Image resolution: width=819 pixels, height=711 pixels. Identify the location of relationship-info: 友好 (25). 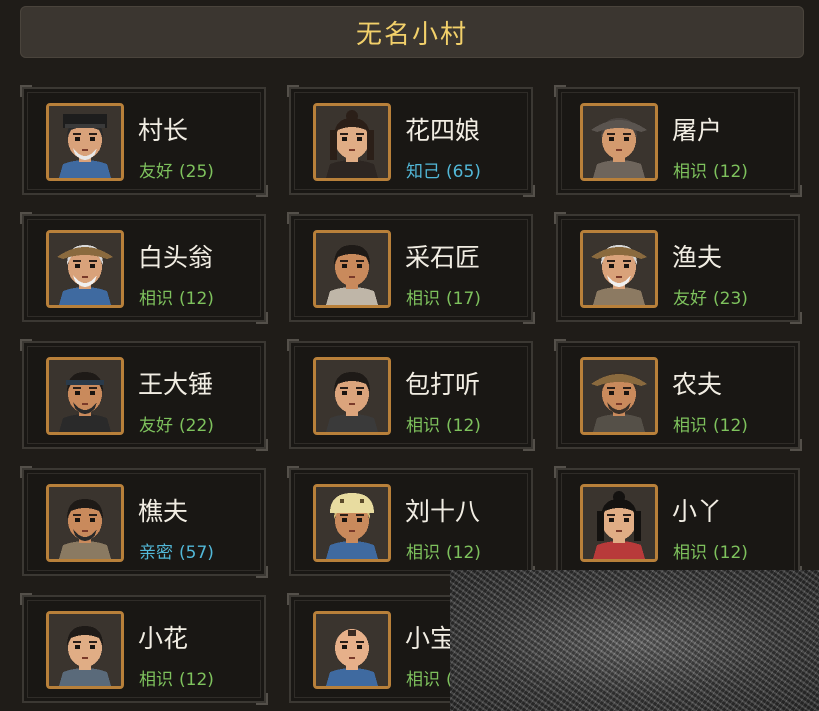
(176, 169).